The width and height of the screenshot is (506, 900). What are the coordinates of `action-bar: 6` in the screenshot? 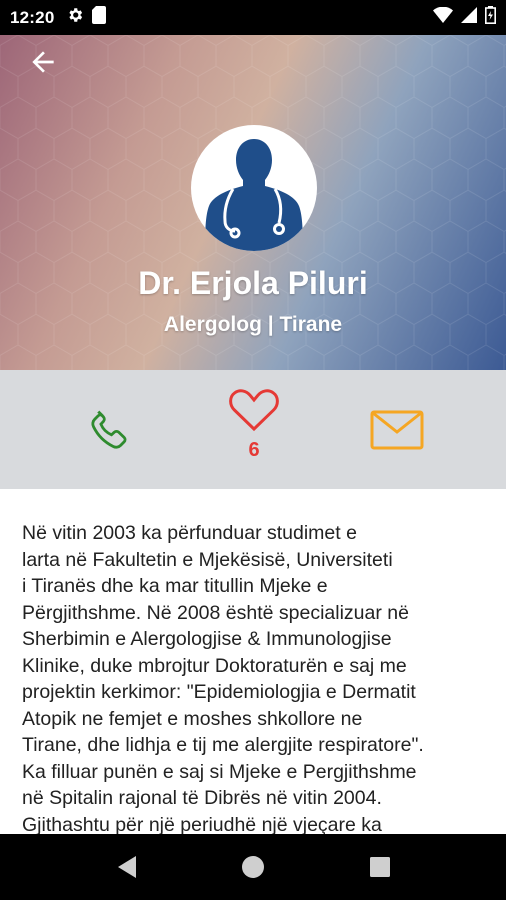 It's located at (253, 429).